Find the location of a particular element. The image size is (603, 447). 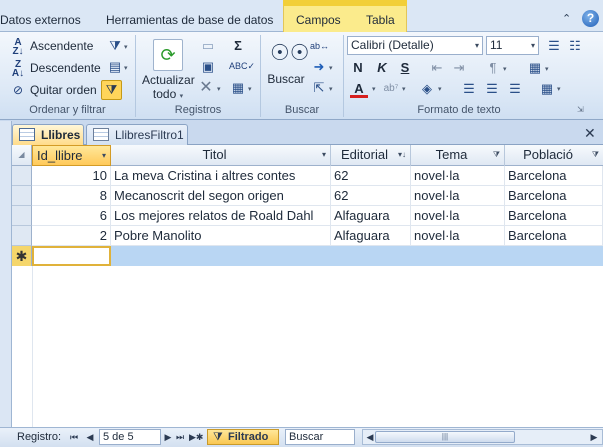

dialog-launcher-icon: ⇲ is located at coordinates (580, 109).